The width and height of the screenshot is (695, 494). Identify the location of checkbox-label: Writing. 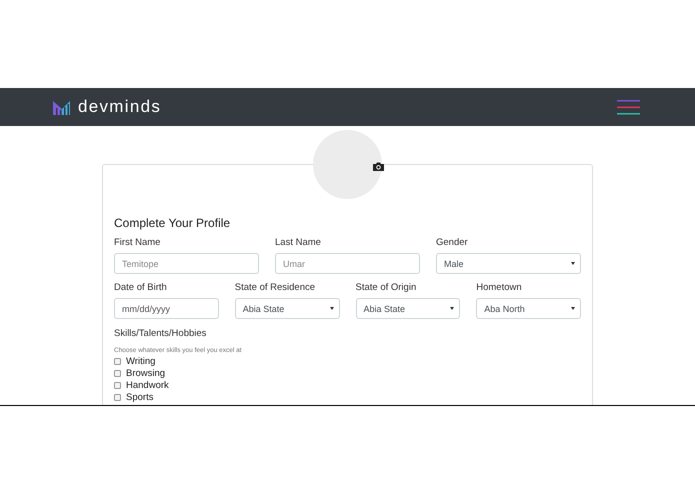
(141, 361).